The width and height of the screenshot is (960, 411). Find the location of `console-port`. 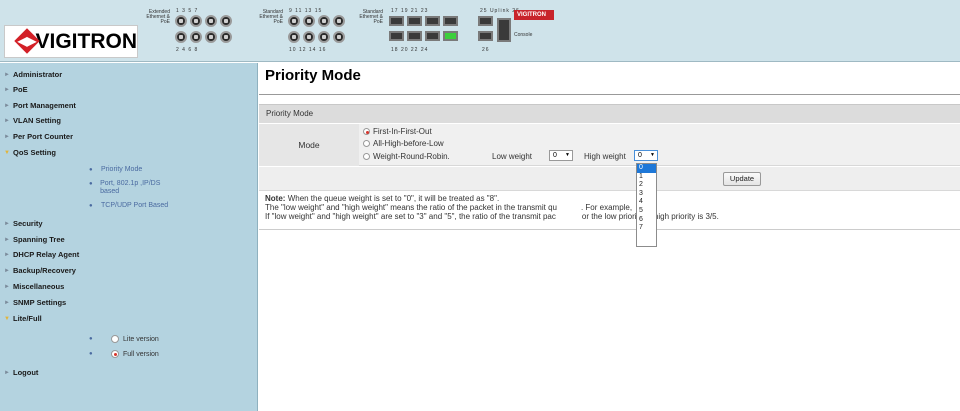

console-port is located at coordinates (504, 30).